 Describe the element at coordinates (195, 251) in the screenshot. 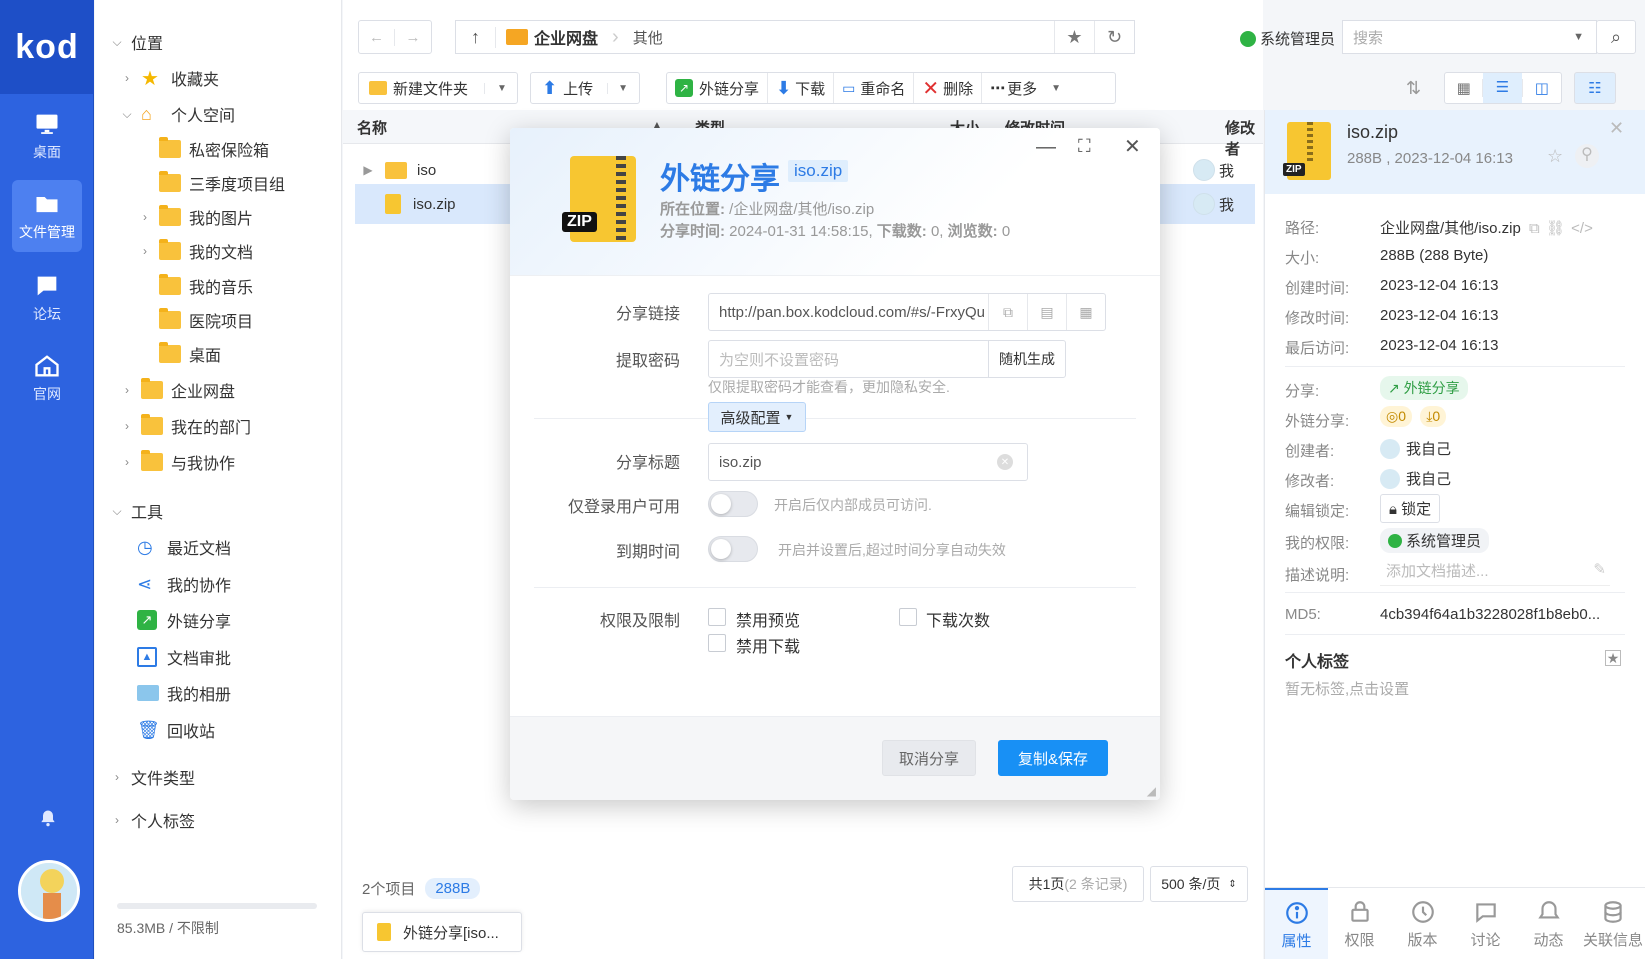

I see `tree-item-documents: › 我的文档` at that location.